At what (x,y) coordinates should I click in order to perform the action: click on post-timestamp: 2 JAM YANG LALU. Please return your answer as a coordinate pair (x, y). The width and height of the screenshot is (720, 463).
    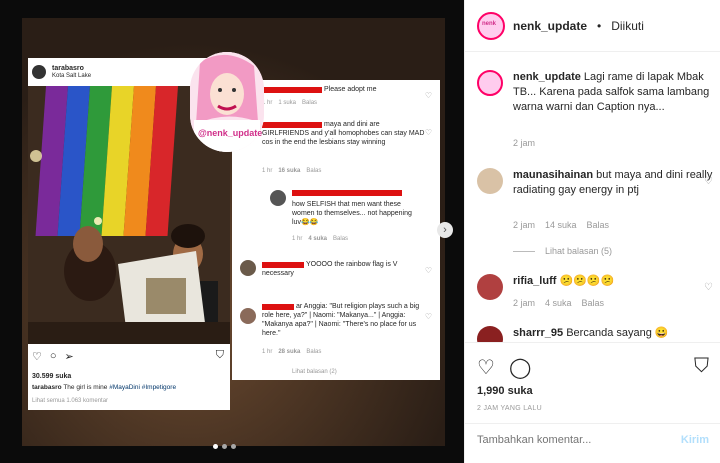
    Looking at the image, I should click on (509, 408).